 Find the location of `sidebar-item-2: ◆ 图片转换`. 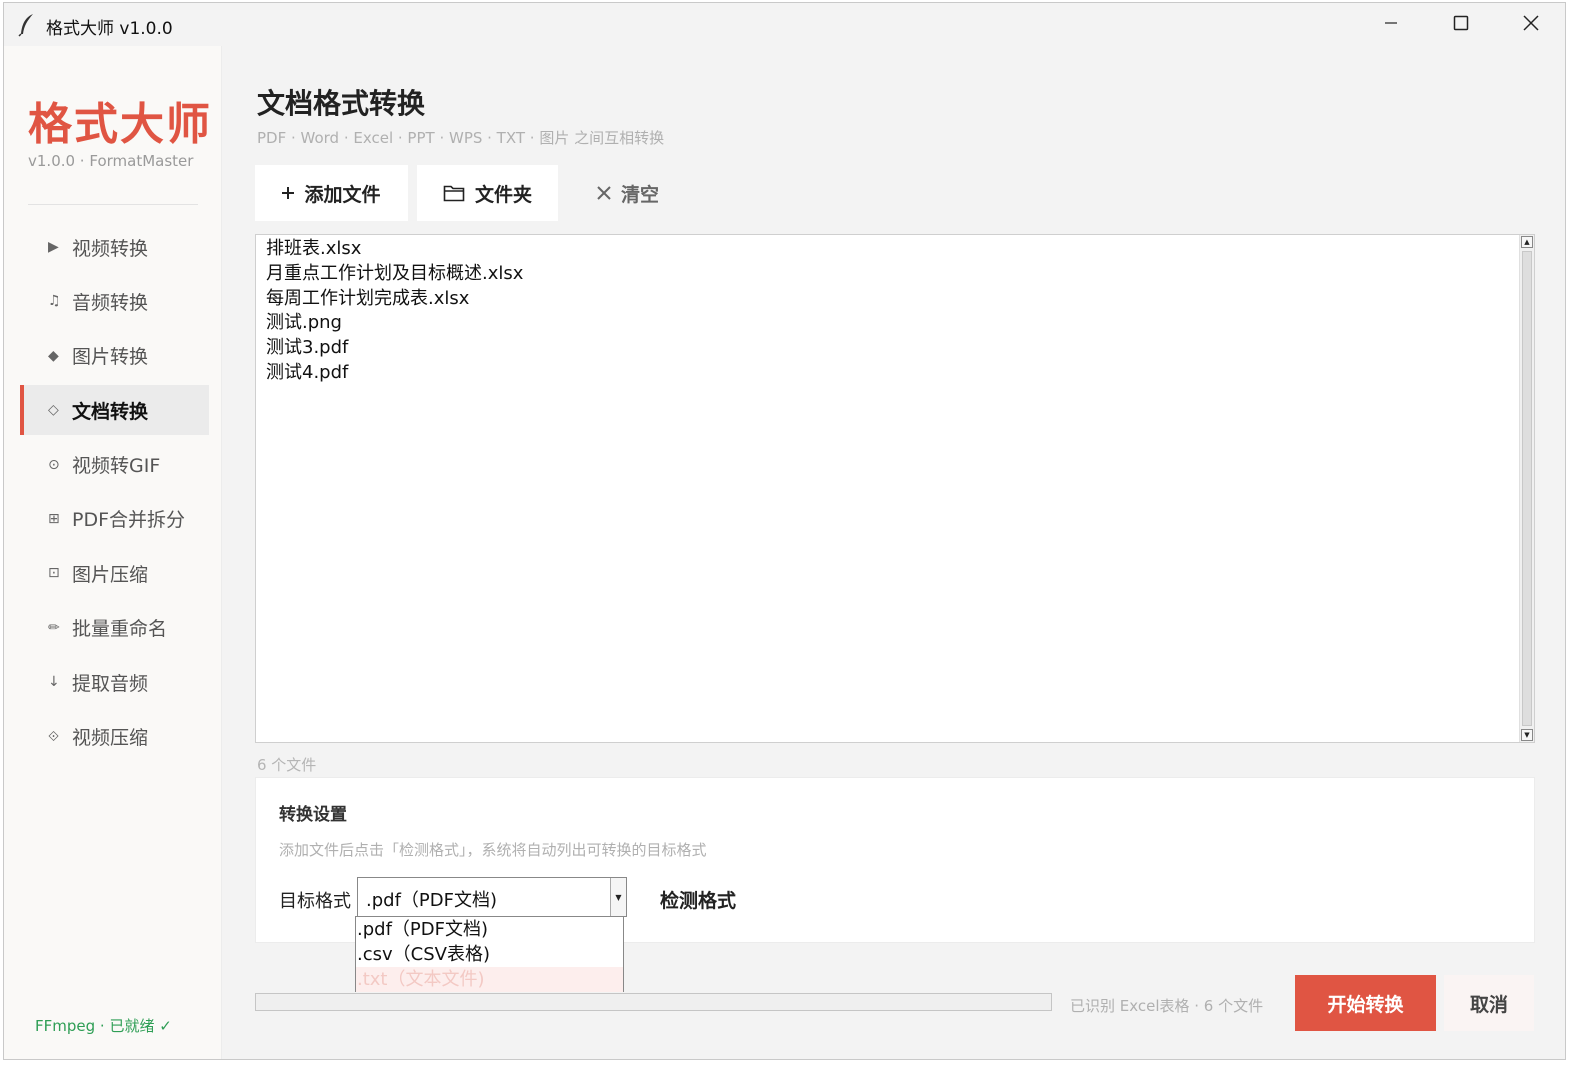

sidebar-item-2: ◆ 图片转换 is located at coordinates (114, 356).